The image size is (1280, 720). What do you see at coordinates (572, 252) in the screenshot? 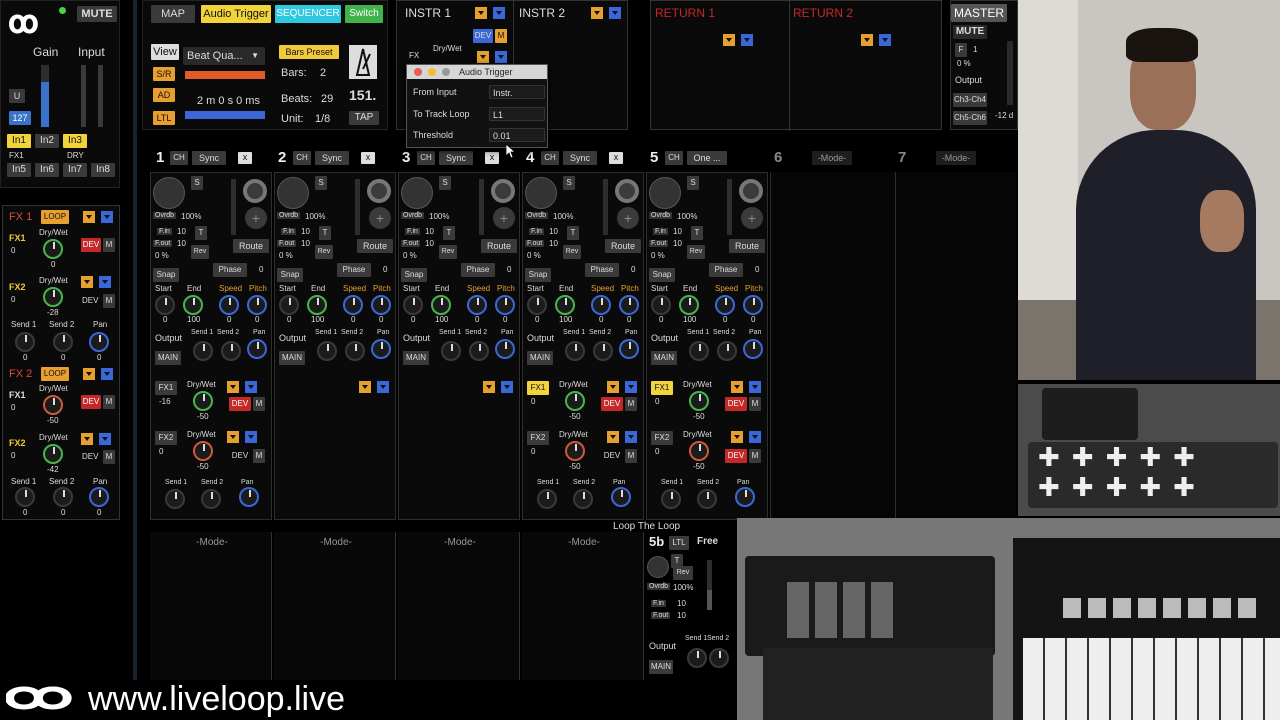
I see `track4-rev-button: Rev` at bounding box center [572, 252].